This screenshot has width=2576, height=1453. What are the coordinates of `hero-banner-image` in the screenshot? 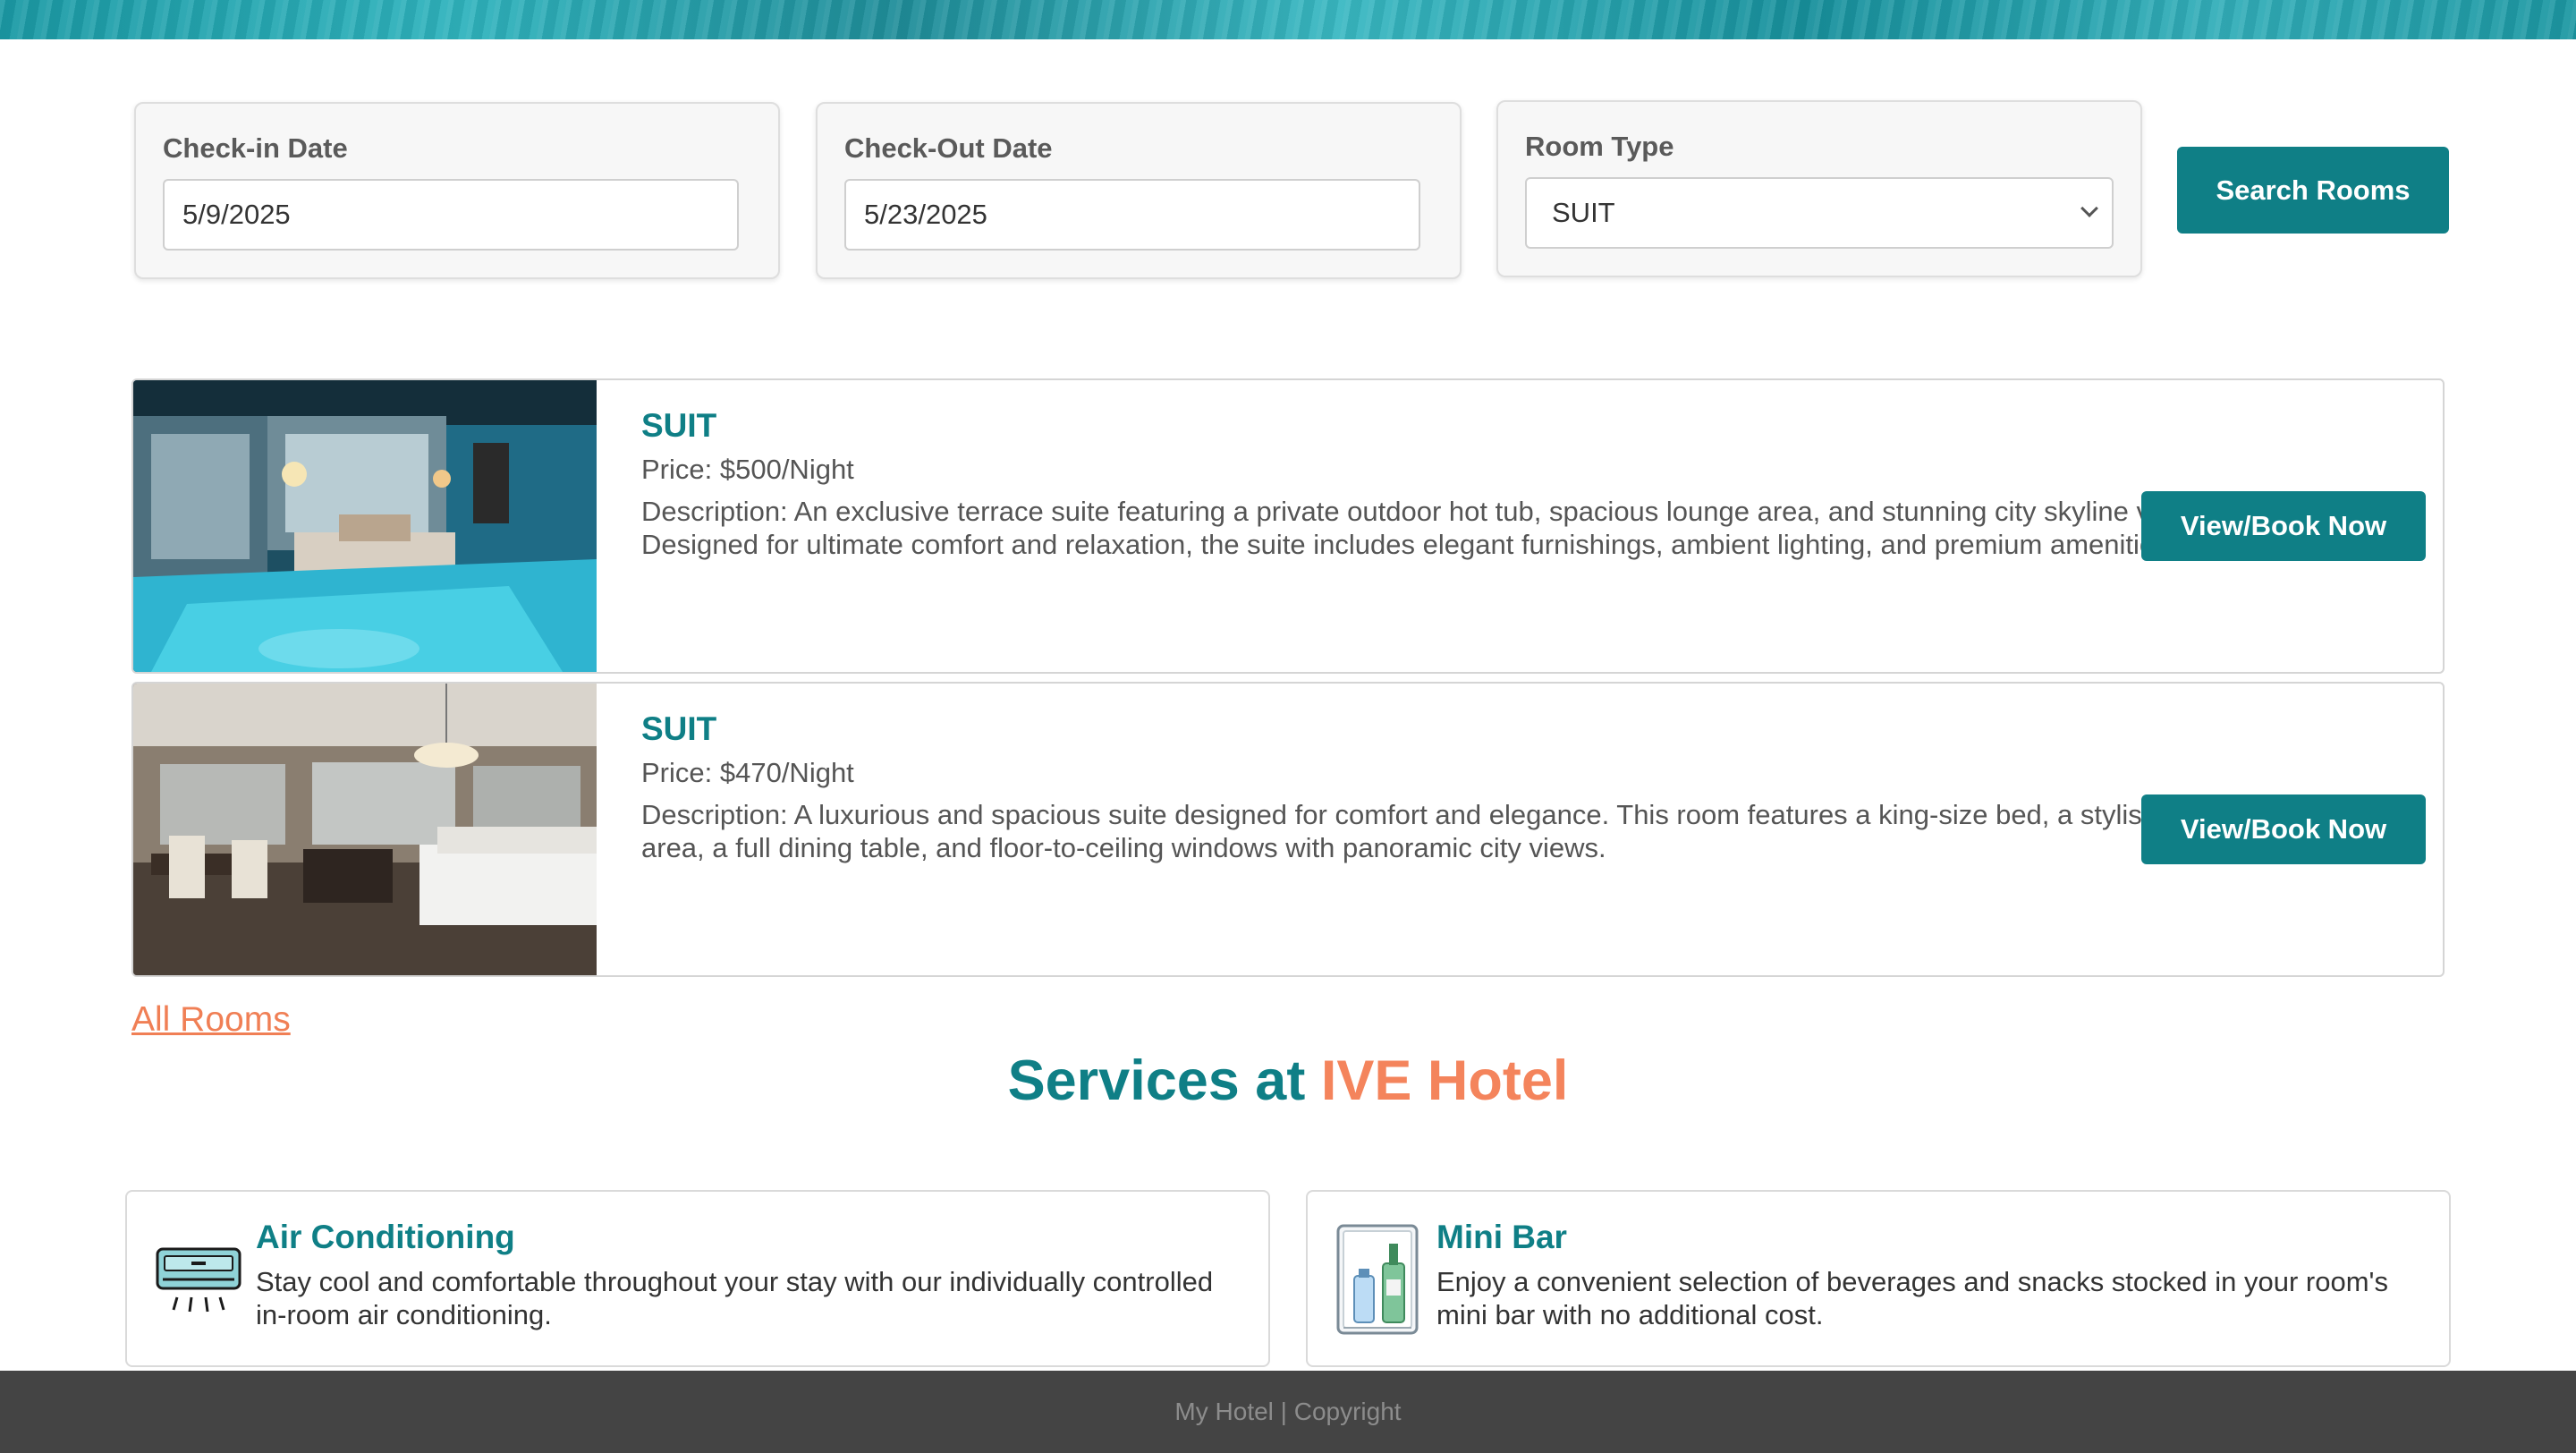 It's located at (1288, 19).